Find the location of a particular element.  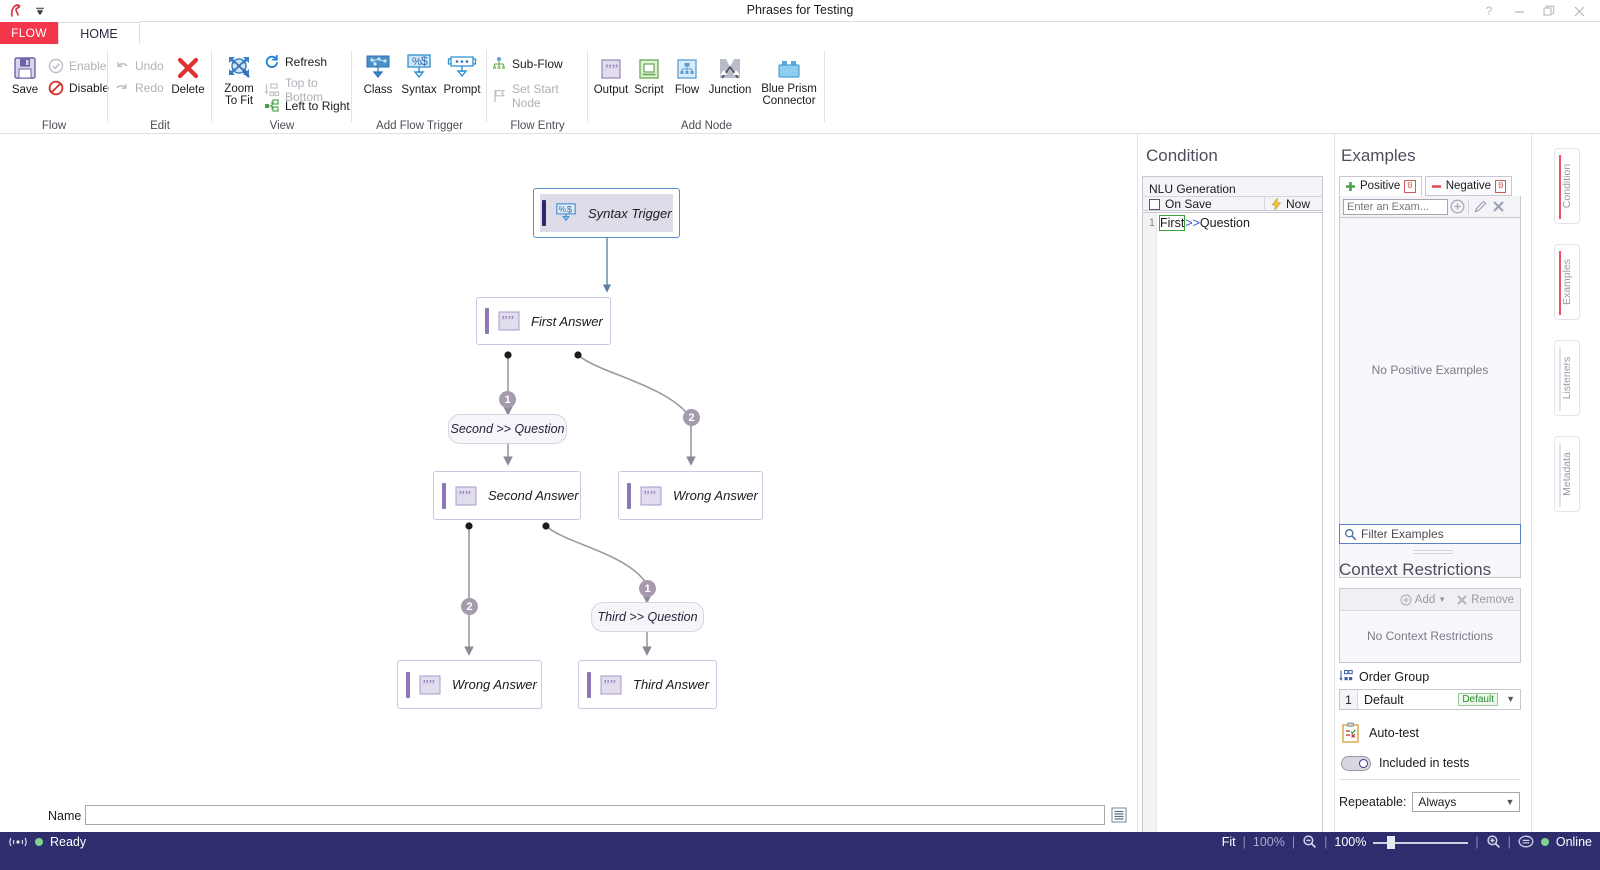

tab-listeners: Listeners is located at coordinates (1567, 378).